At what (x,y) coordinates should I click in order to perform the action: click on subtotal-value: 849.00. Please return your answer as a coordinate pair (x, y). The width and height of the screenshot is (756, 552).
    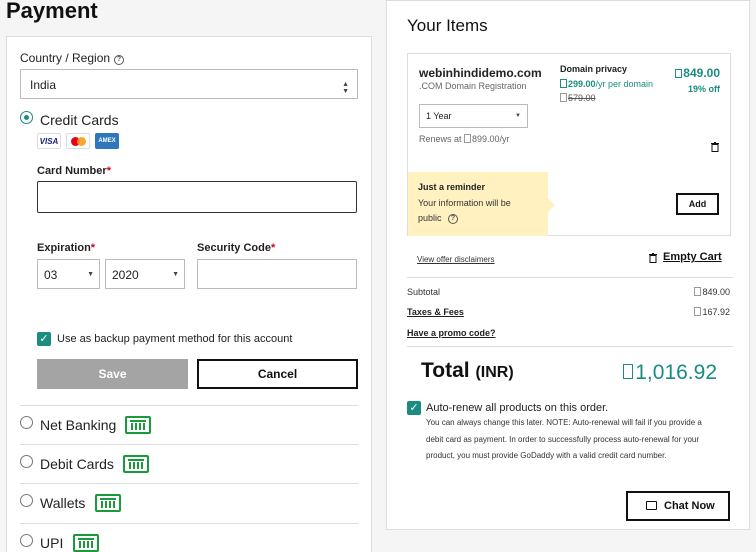
    Looking at the image, I should click on (712, 292).